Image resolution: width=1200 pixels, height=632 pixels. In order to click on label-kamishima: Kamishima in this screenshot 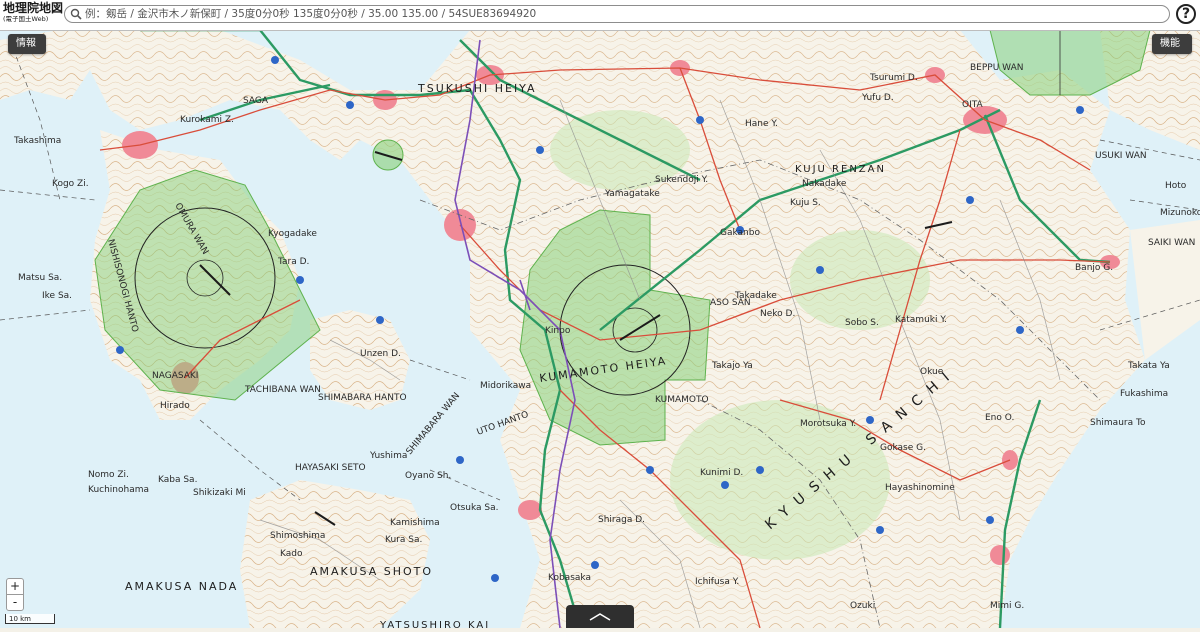, I will do `click(415, 523)`.